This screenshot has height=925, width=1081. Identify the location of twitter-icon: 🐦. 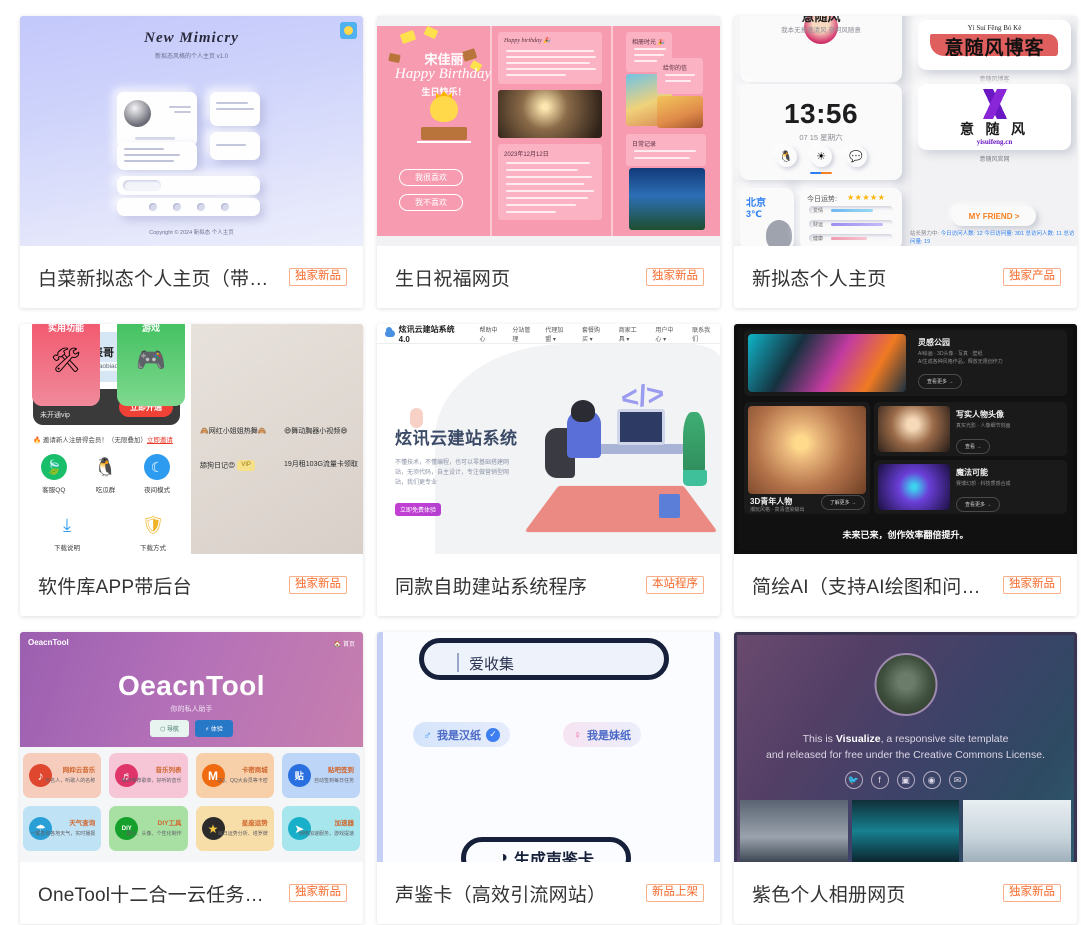
(853, 780).